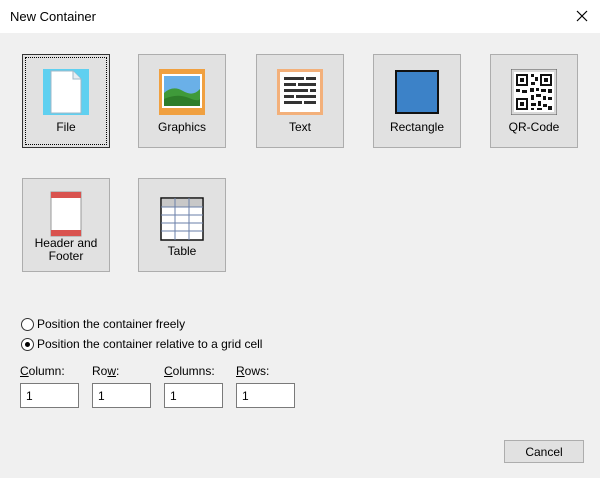 This screenshot has width=600, height=478. Describe the element at coordinates (534, 92) in the screenshot. I see `qr-code-icon` at that location.